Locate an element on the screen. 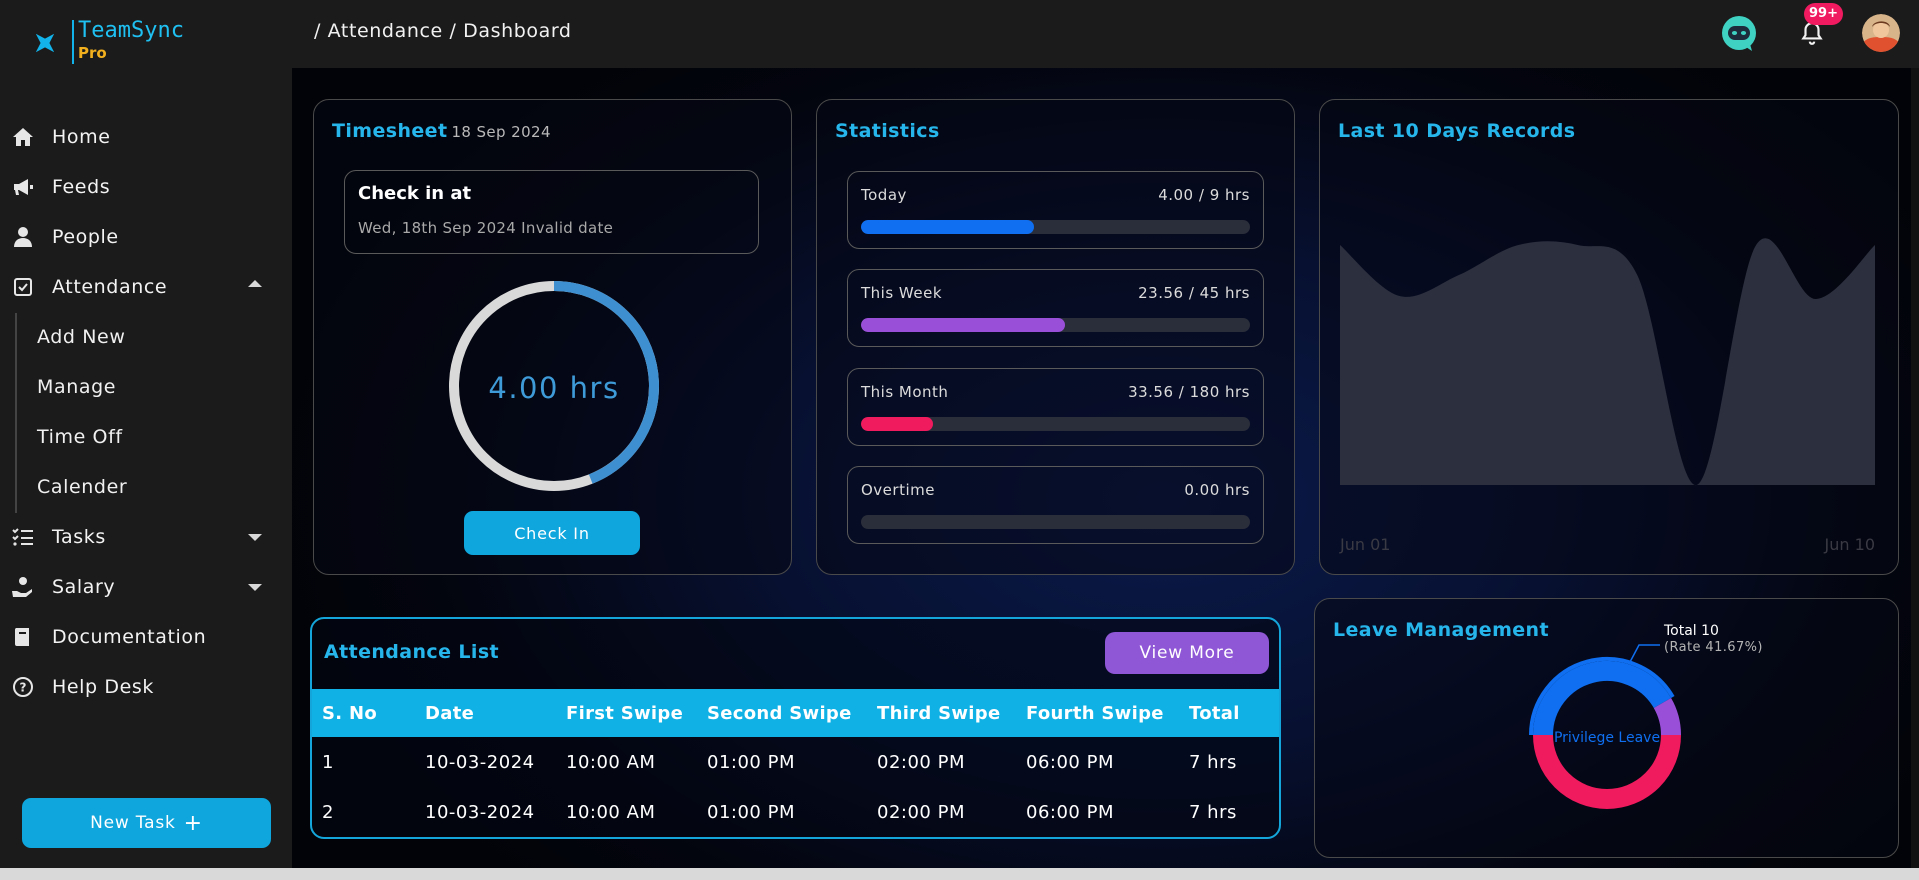 The height and width of the screenshot is (880, 1919). leave-donut-chart: Privilege Leave is located at coordinates (1605, 726).